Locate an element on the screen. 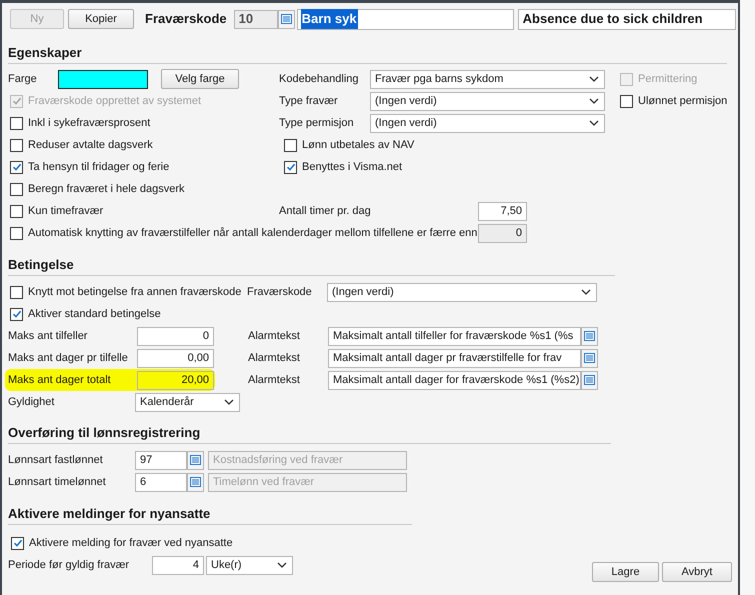 Image resolution: width=755 pixels, height=595 pixels. readonly-field: Timelønn ved fravær is located at coordinates (307, 482).